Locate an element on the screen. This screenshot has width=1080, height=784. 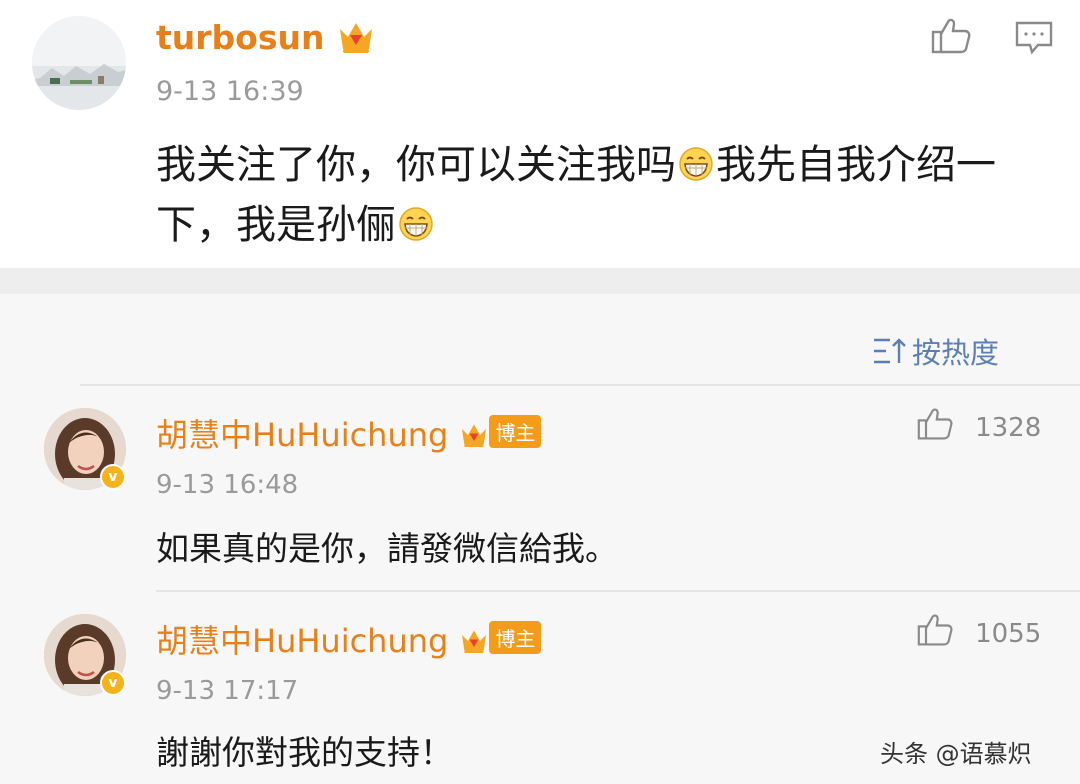
like-count: 1055 is located at coordinates (1008, 634).